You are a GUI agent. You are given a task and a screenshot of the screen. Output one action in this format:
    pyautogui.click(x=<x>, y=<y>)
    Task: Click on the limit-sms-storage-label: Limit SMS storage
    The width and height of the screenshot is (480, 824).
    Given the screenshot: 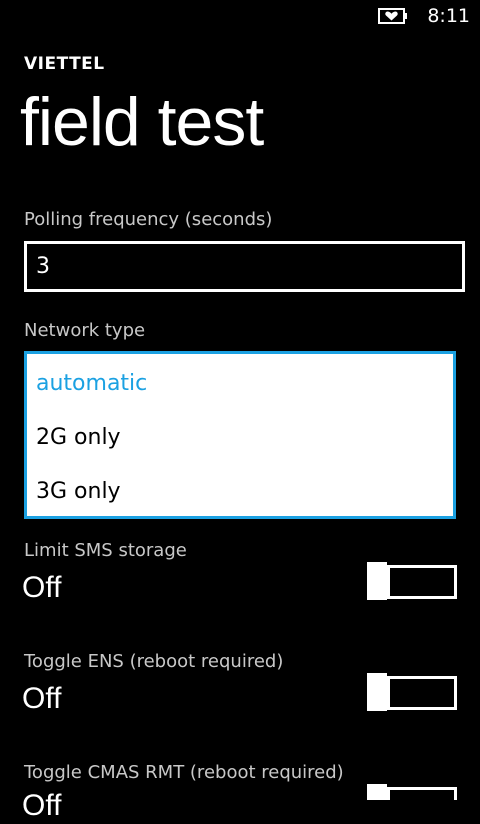 What is the action you would take?
    pyautogui.click(x=105, y=550)
    